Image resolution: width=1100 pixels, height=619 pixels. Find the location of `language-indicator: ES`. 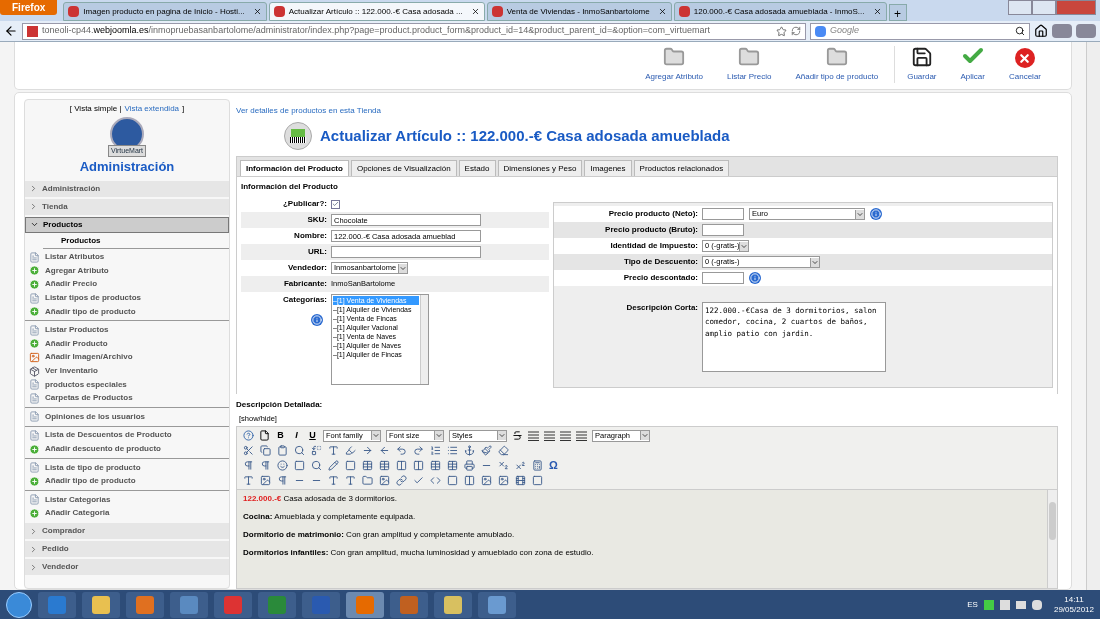

language-indicator: ES is located at coordinates (972, 604).